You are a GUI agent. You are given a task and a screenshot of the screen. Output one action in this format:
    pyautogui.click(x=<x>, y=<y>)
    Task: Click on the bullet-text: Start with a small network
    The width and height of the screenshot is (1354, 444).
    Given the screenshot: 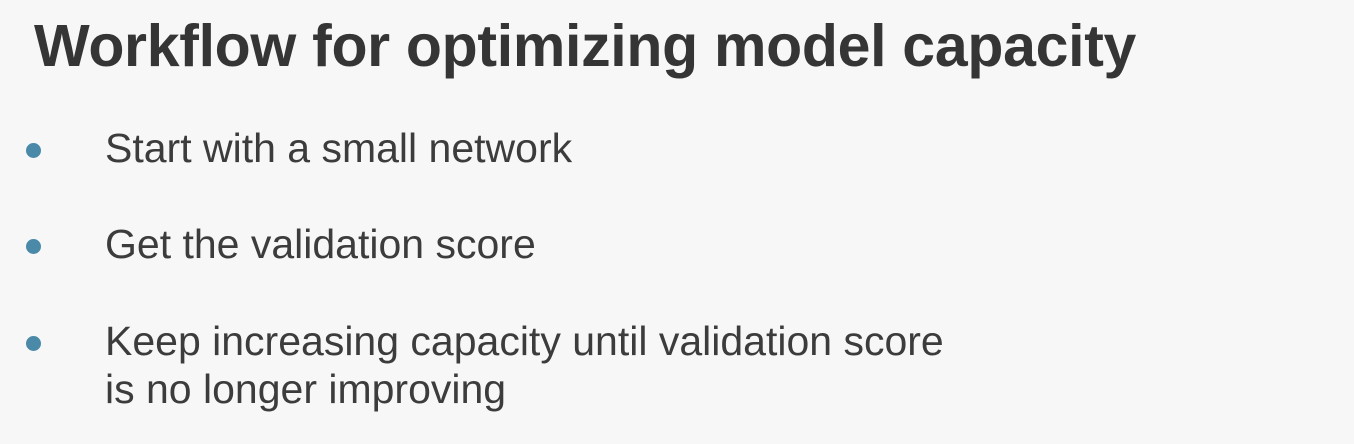 What is the action you would take?
    pyautogui.click(x=338, y=148)
    